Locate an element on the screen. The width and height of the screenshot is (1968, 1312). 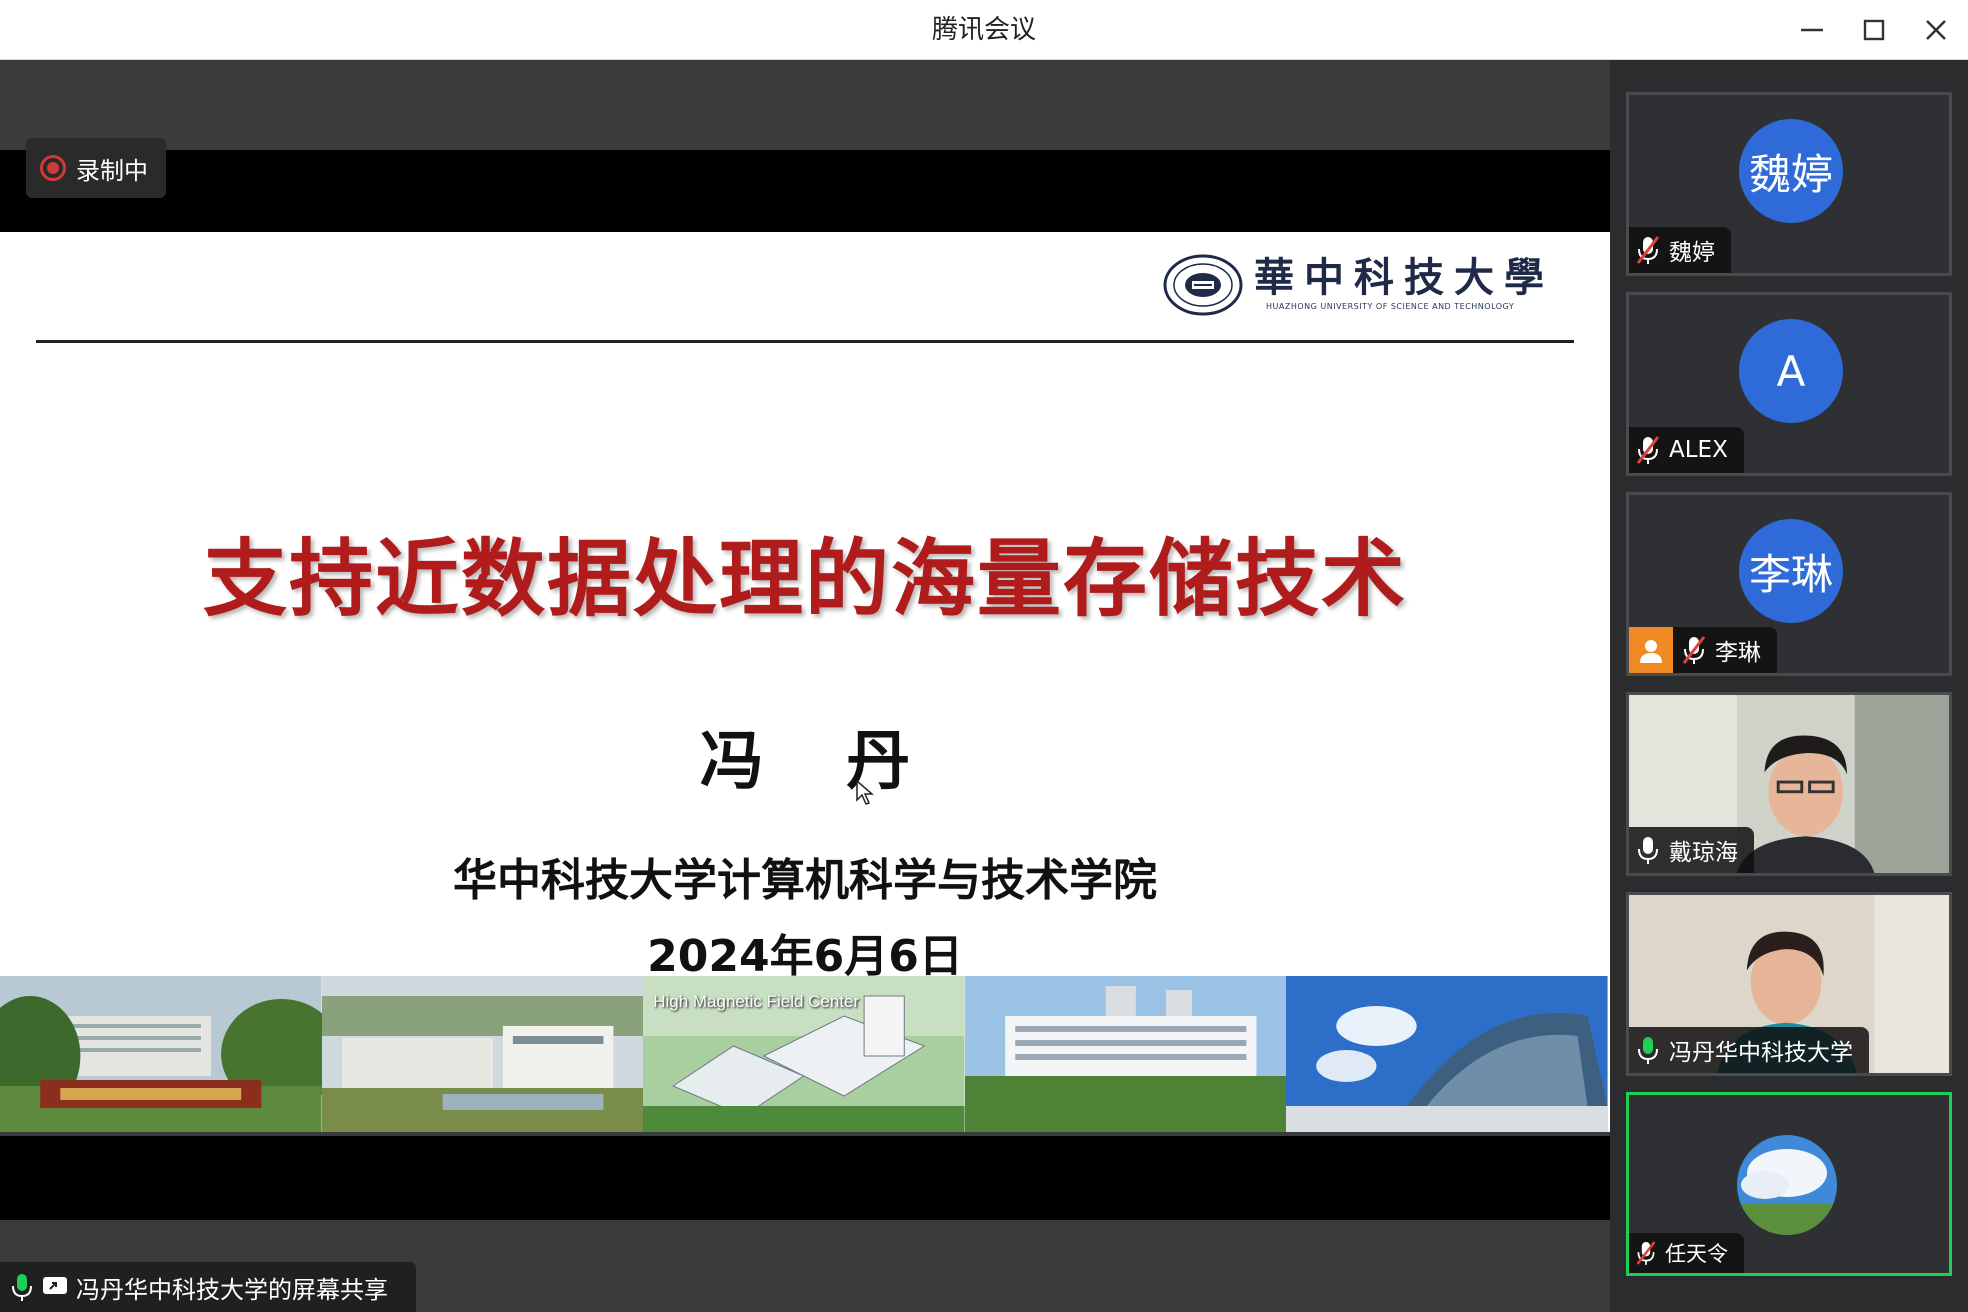
record-icon is located at coordinates (53, 168).